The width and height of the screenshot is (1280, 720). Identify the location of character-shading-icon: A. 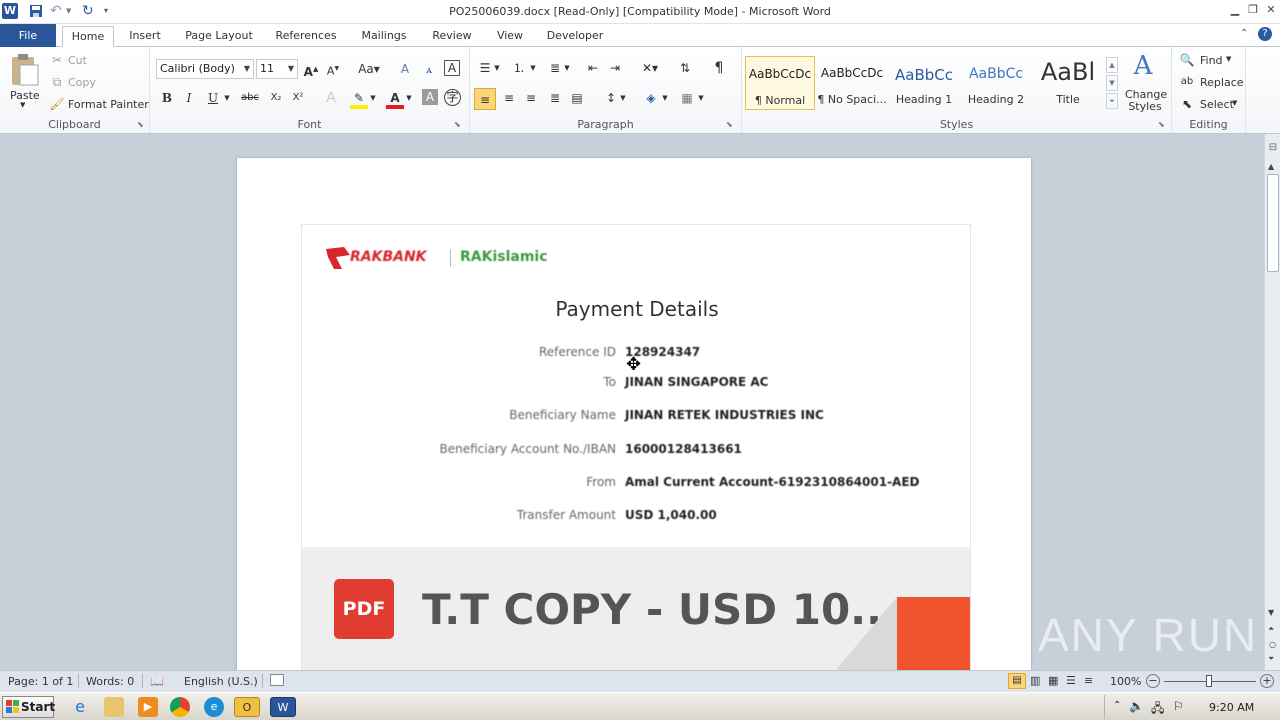
(430, 97).